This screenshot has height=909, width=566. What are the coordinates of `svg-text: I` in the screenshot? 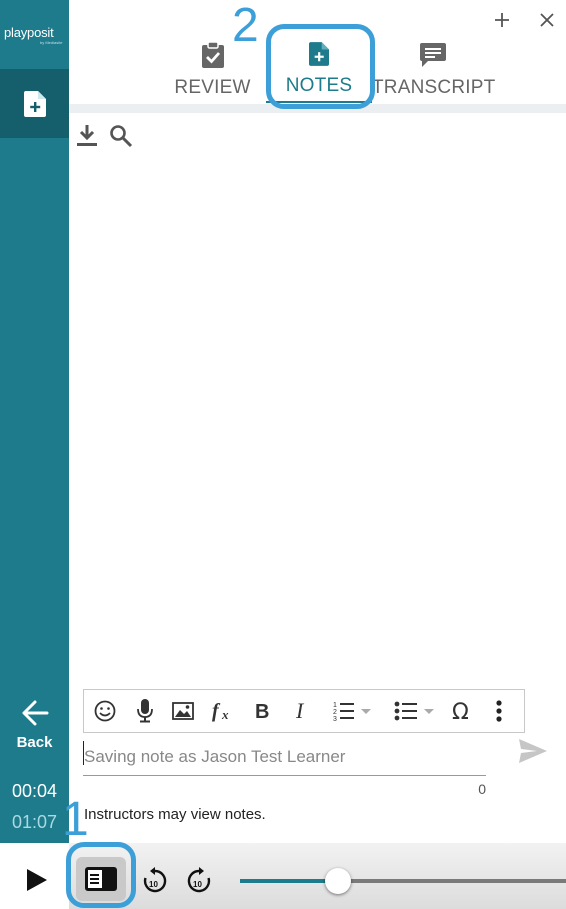 It's located at (300, 711).